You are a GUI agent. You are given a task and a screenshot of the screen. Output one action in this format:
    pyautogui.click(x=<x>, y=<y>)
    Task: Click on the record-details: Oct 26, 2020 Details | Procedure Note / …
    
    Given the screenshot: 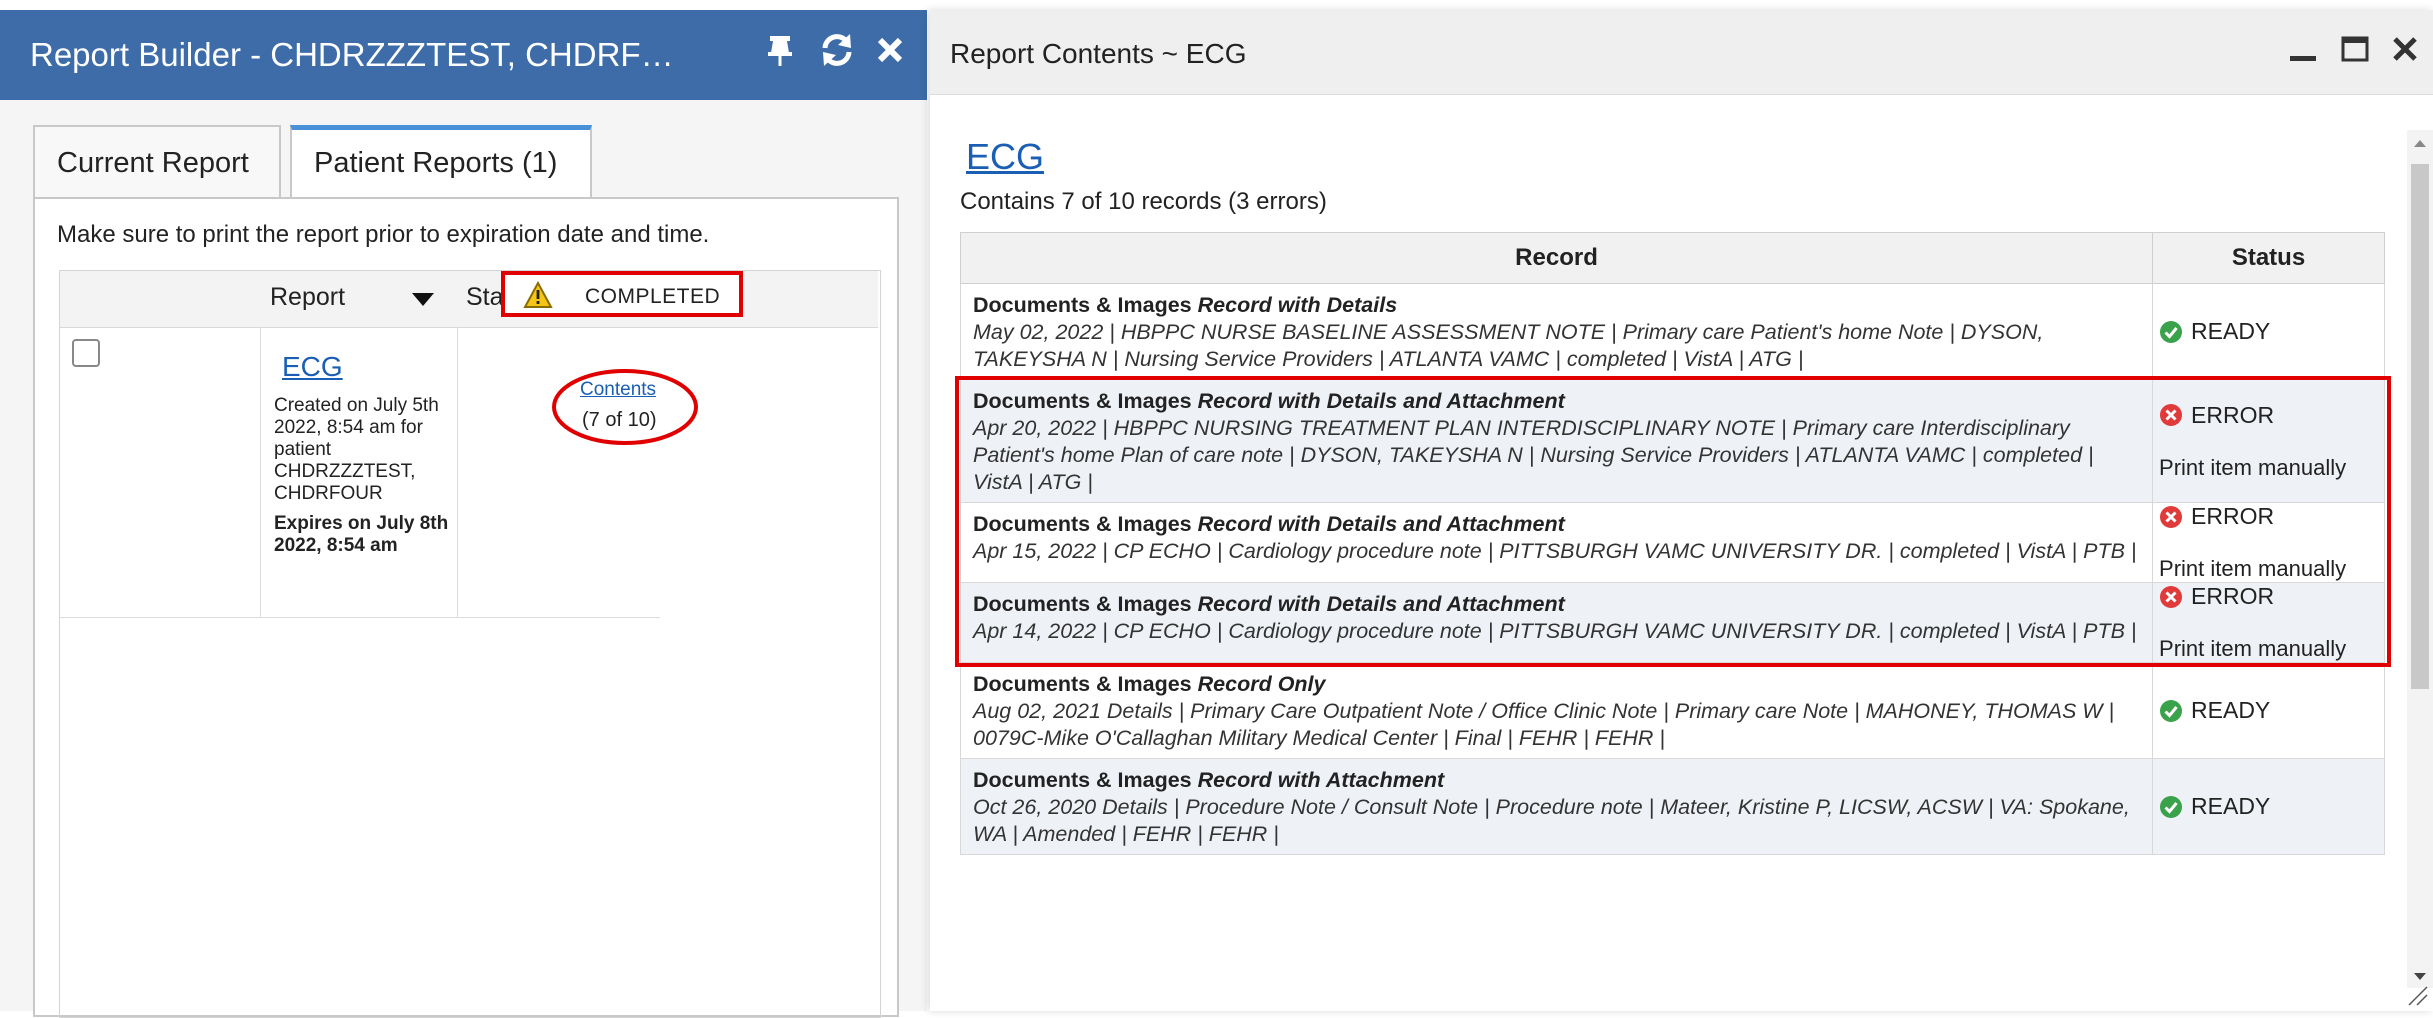 What is the action you would take?
    pyautogui.click(x=1551, y=820)
    